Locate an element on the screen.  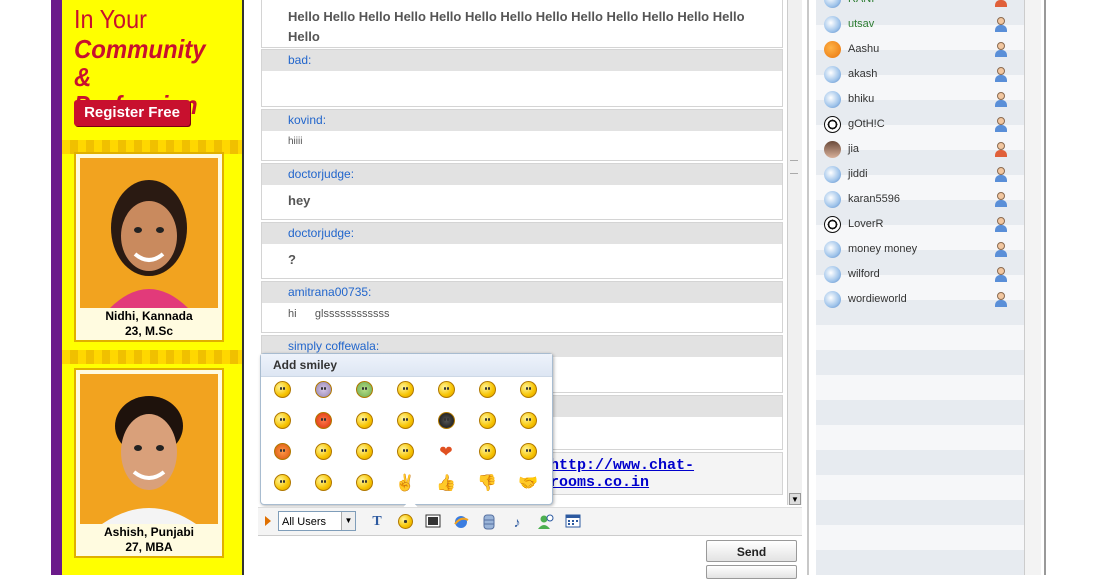
profile-photo is located at coordinates (149, 233).